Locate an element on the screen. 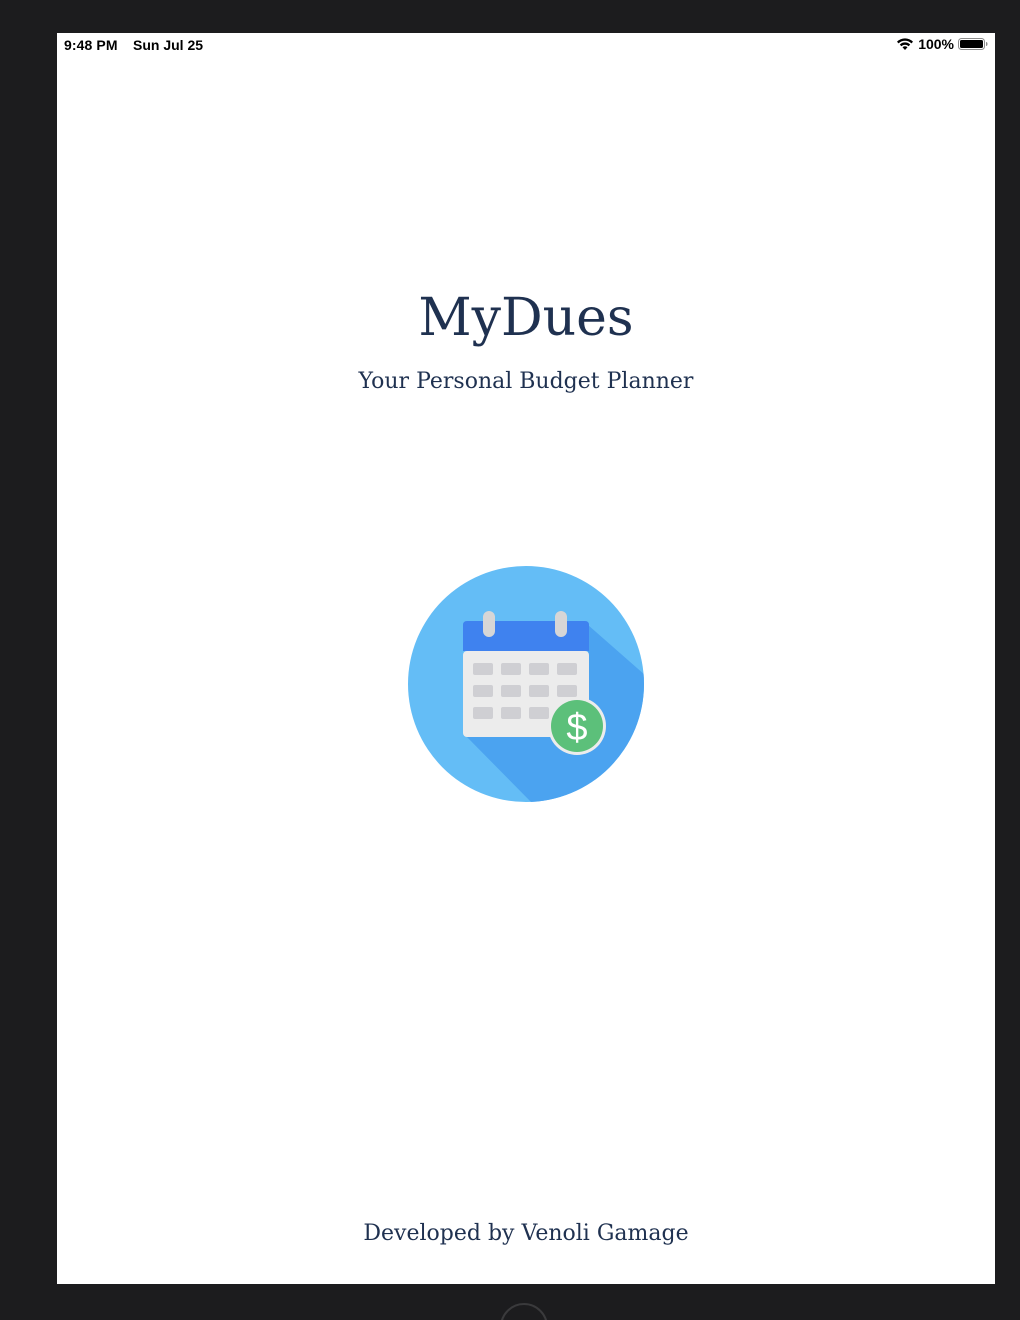 The image size is (1020, 1320). status-indicators: 100% is located at coordinates (942, 44).